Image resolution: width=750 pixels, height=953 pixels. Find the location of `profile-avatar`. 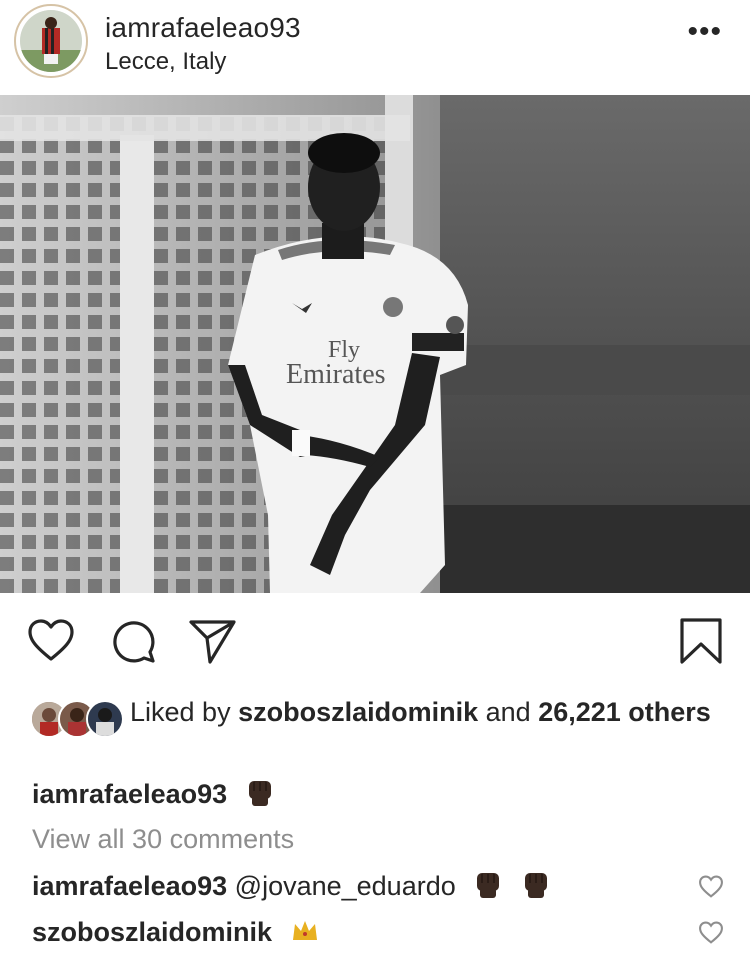

profile-avatar is located at coordinates (51, 41).